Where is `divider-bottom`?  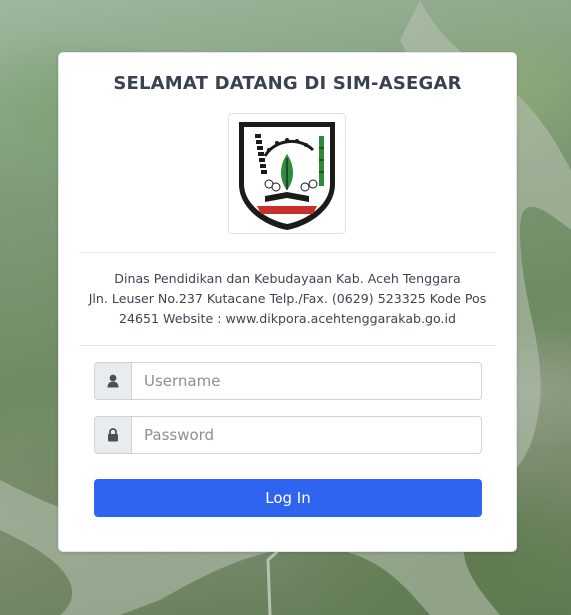 divider-bottom is located at coordinates (287, 345).